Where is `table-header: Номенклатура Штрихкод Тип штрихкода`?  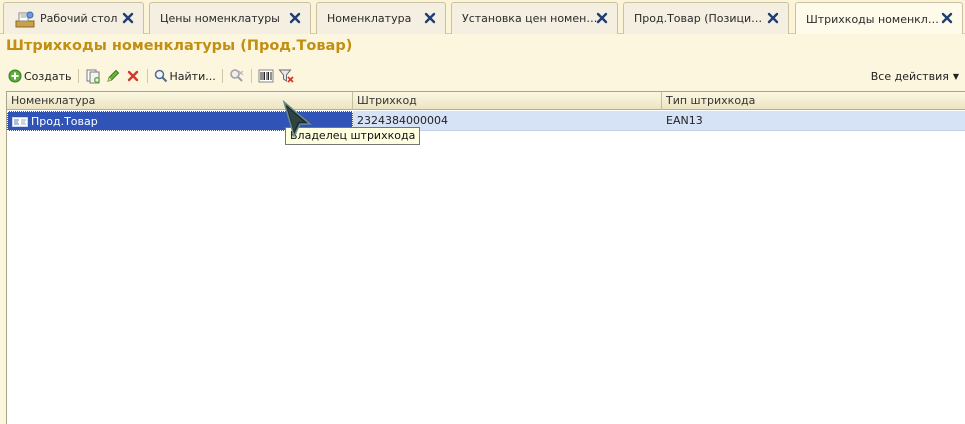 table-header: Номенклатура Штрихкод Тип штрихкода is located at coordinates (486, 101).